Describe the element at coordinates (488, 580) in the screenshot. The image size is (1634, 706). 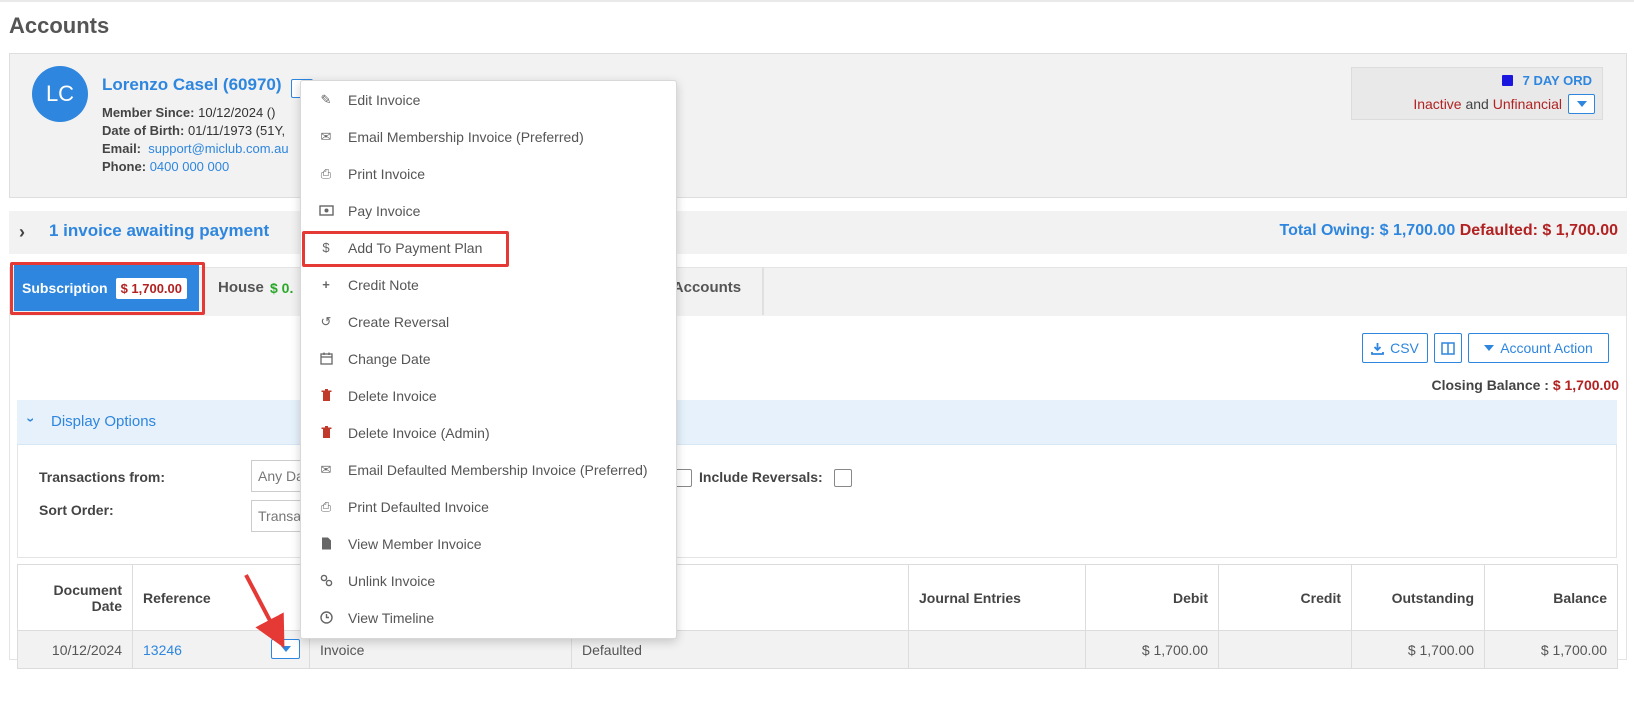
I see `menu-item-unlink-invoice: Unlink Invoice` at that location.